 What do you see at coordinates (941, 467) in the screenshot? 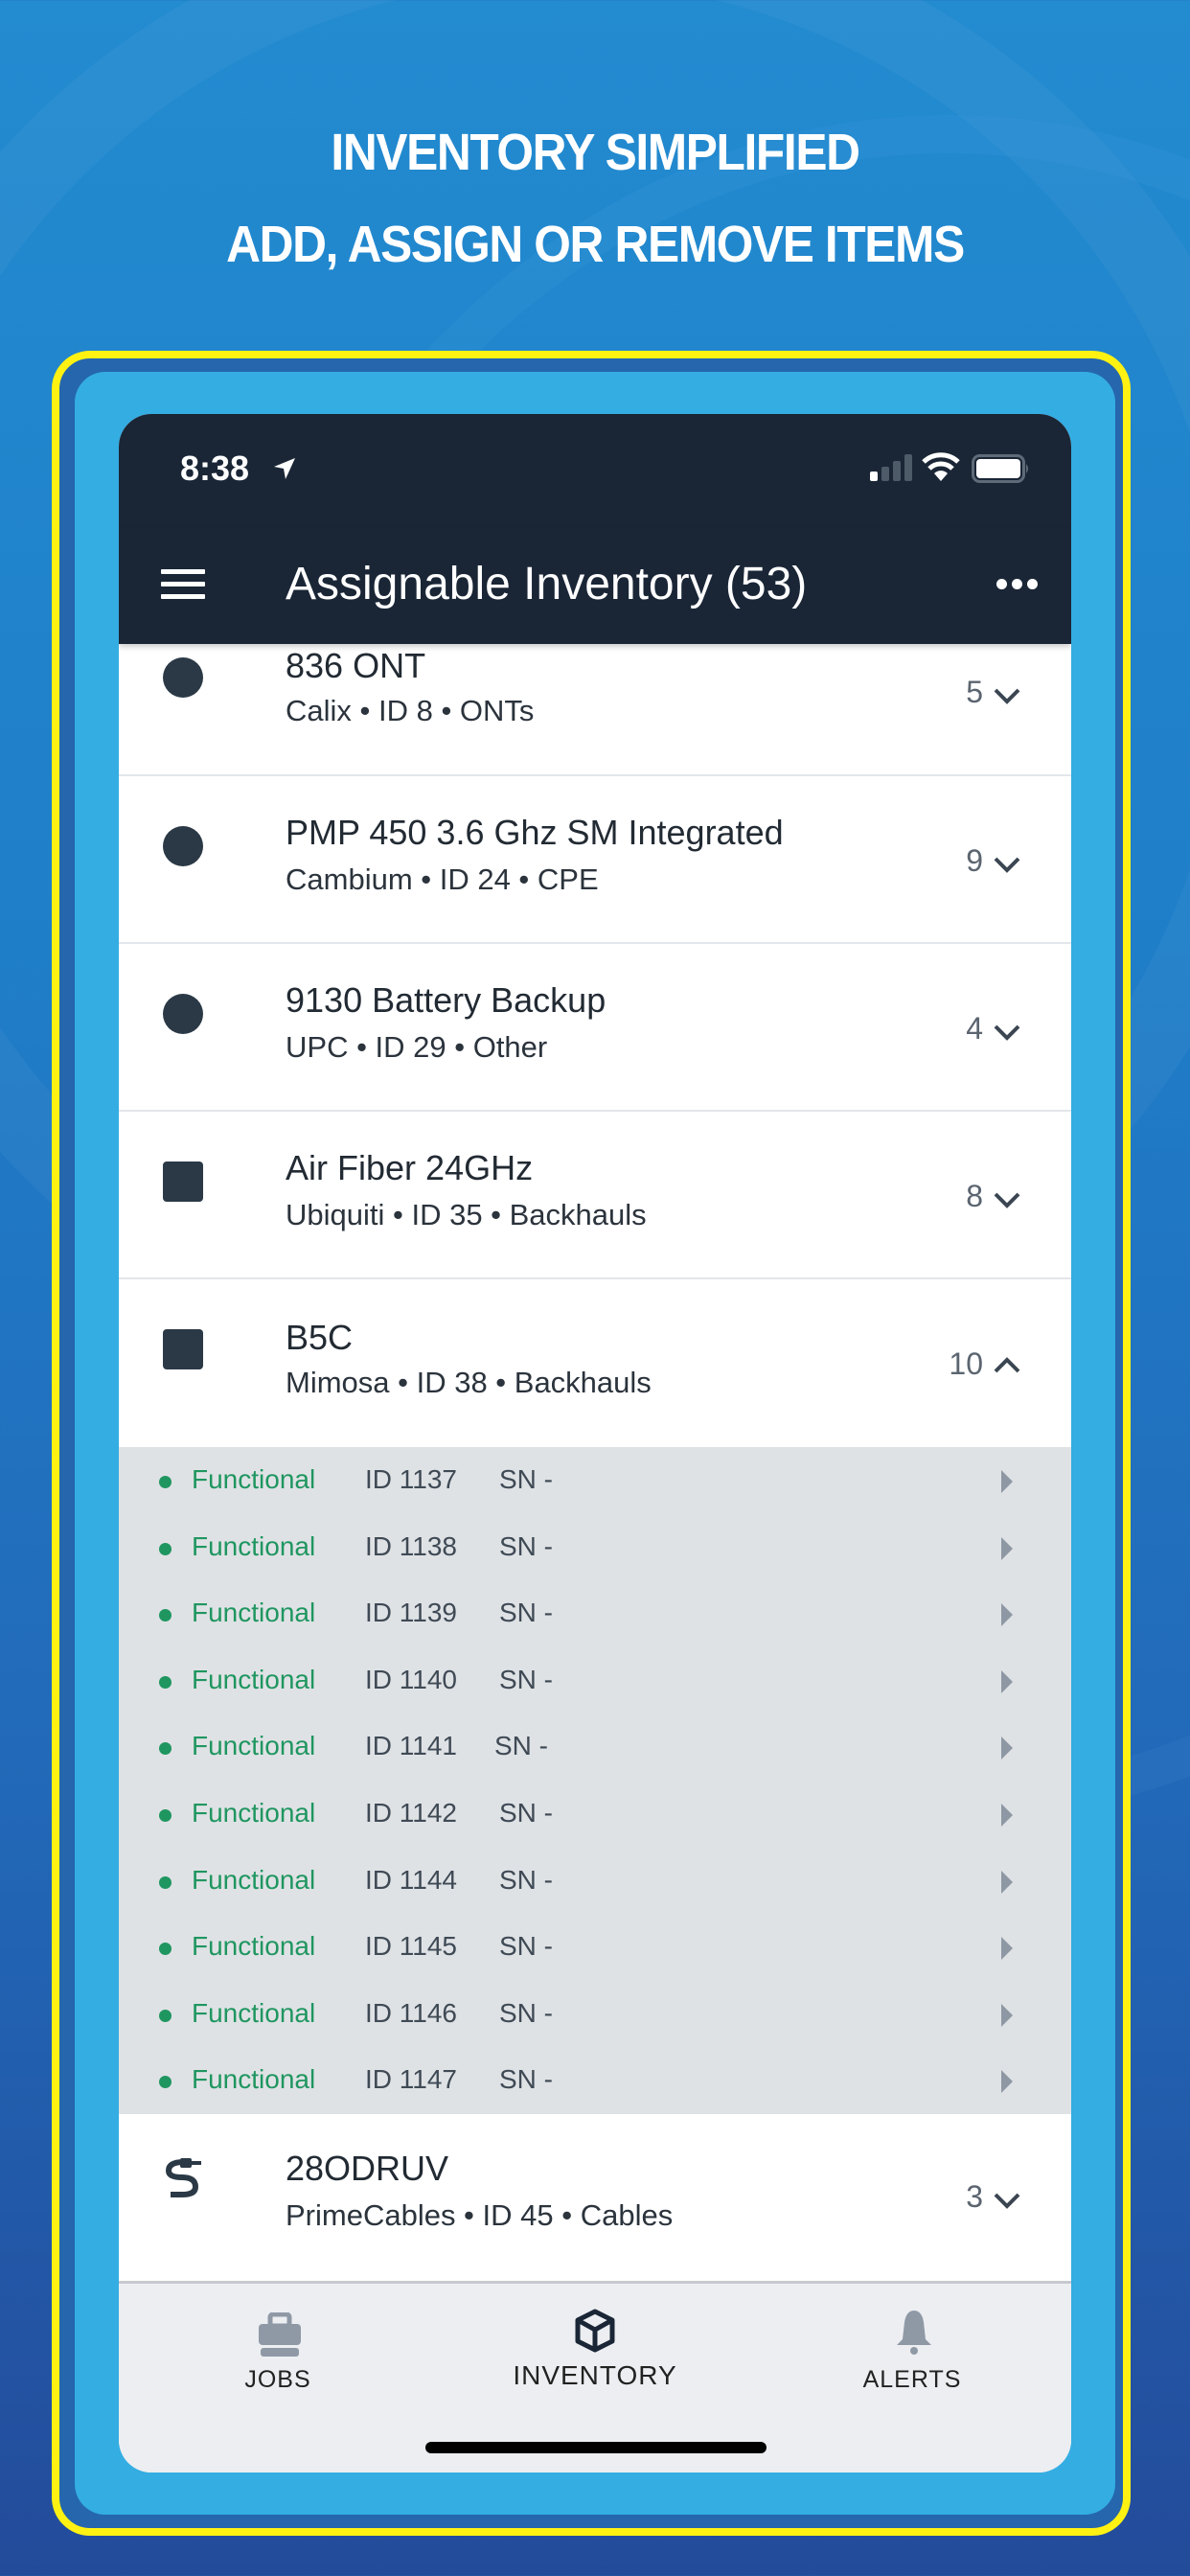
I see `wifi-icon` at bounding box center [941, 467].